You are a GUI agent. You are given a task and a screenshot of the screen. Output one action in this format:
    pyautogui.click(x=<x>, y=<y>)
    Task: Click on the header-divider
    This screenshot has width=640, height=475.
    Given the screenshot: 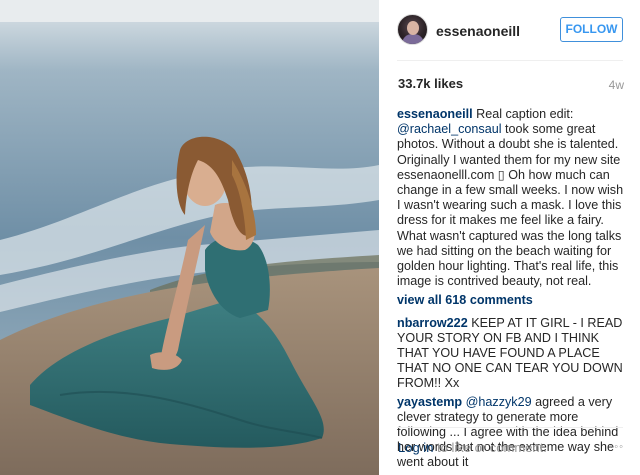 What is the action you would take?
    pyautogui.click(x=510, y=60)
    